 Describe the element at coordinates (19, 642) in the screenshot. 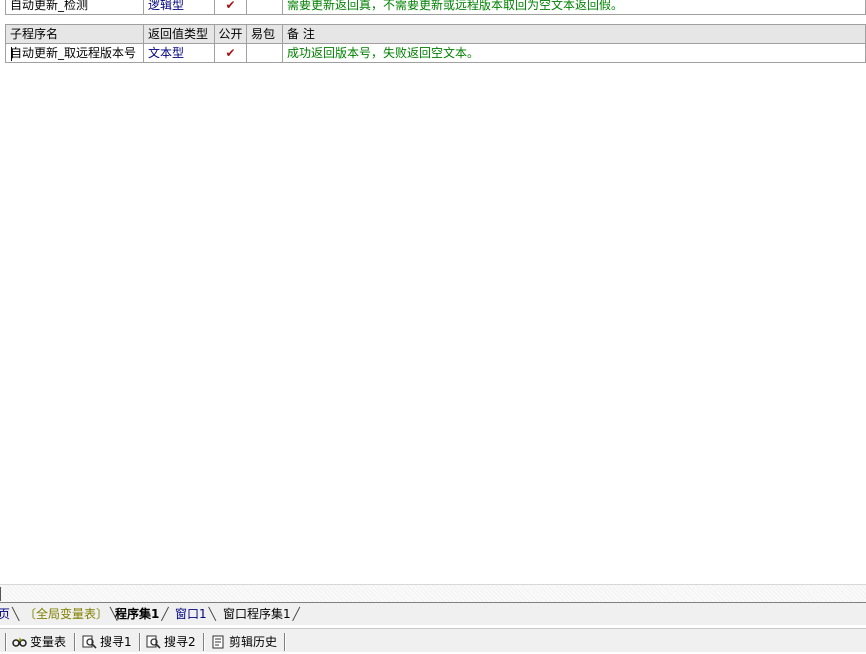

I see `variable-table-icon` at that location.